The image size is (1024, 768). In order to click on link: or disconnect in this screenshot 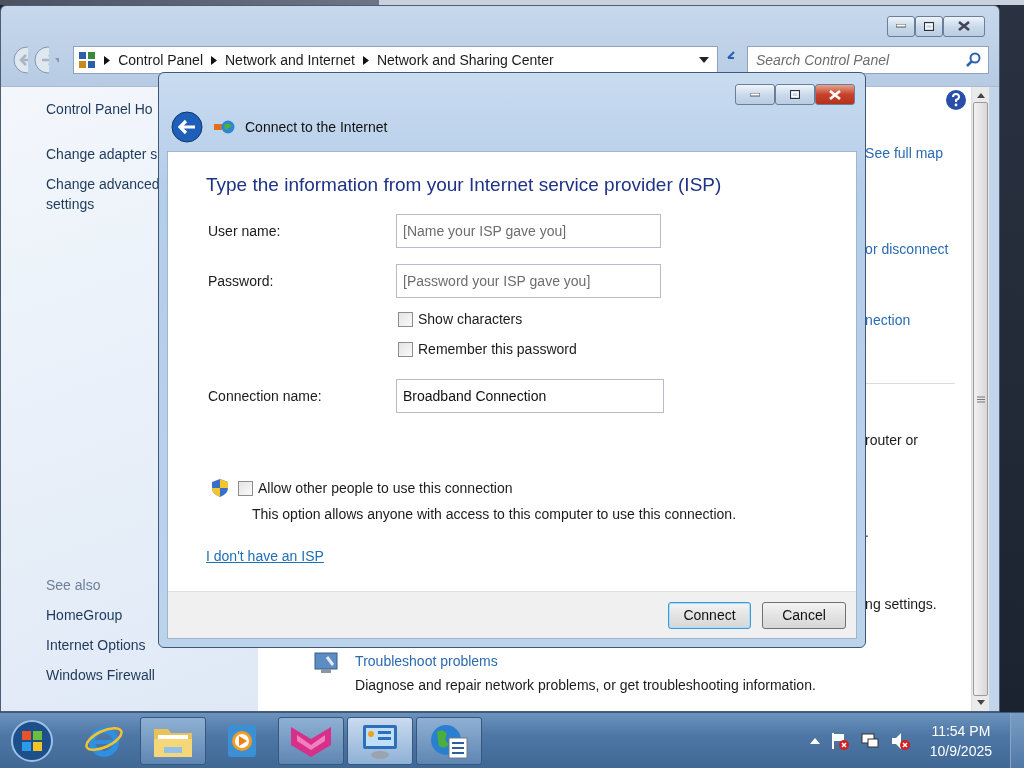, I will do `click(907, 249)`.